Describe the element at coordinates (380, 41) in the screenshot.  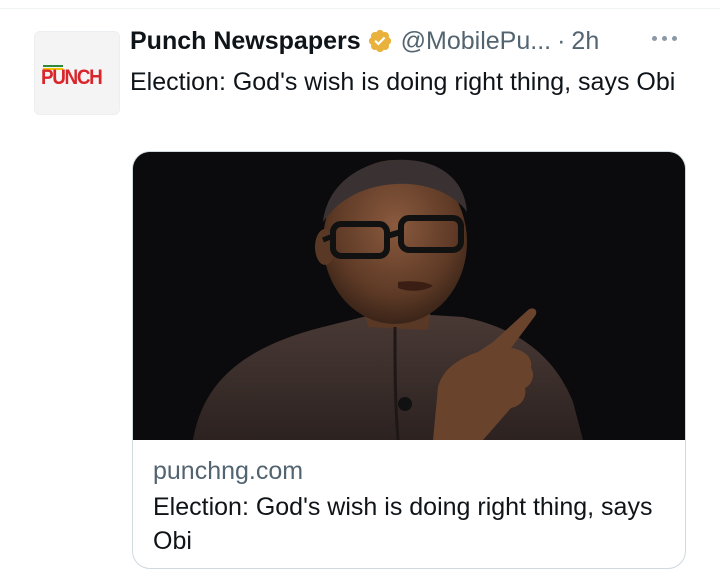
I see `verified-badge-icon` at that location.